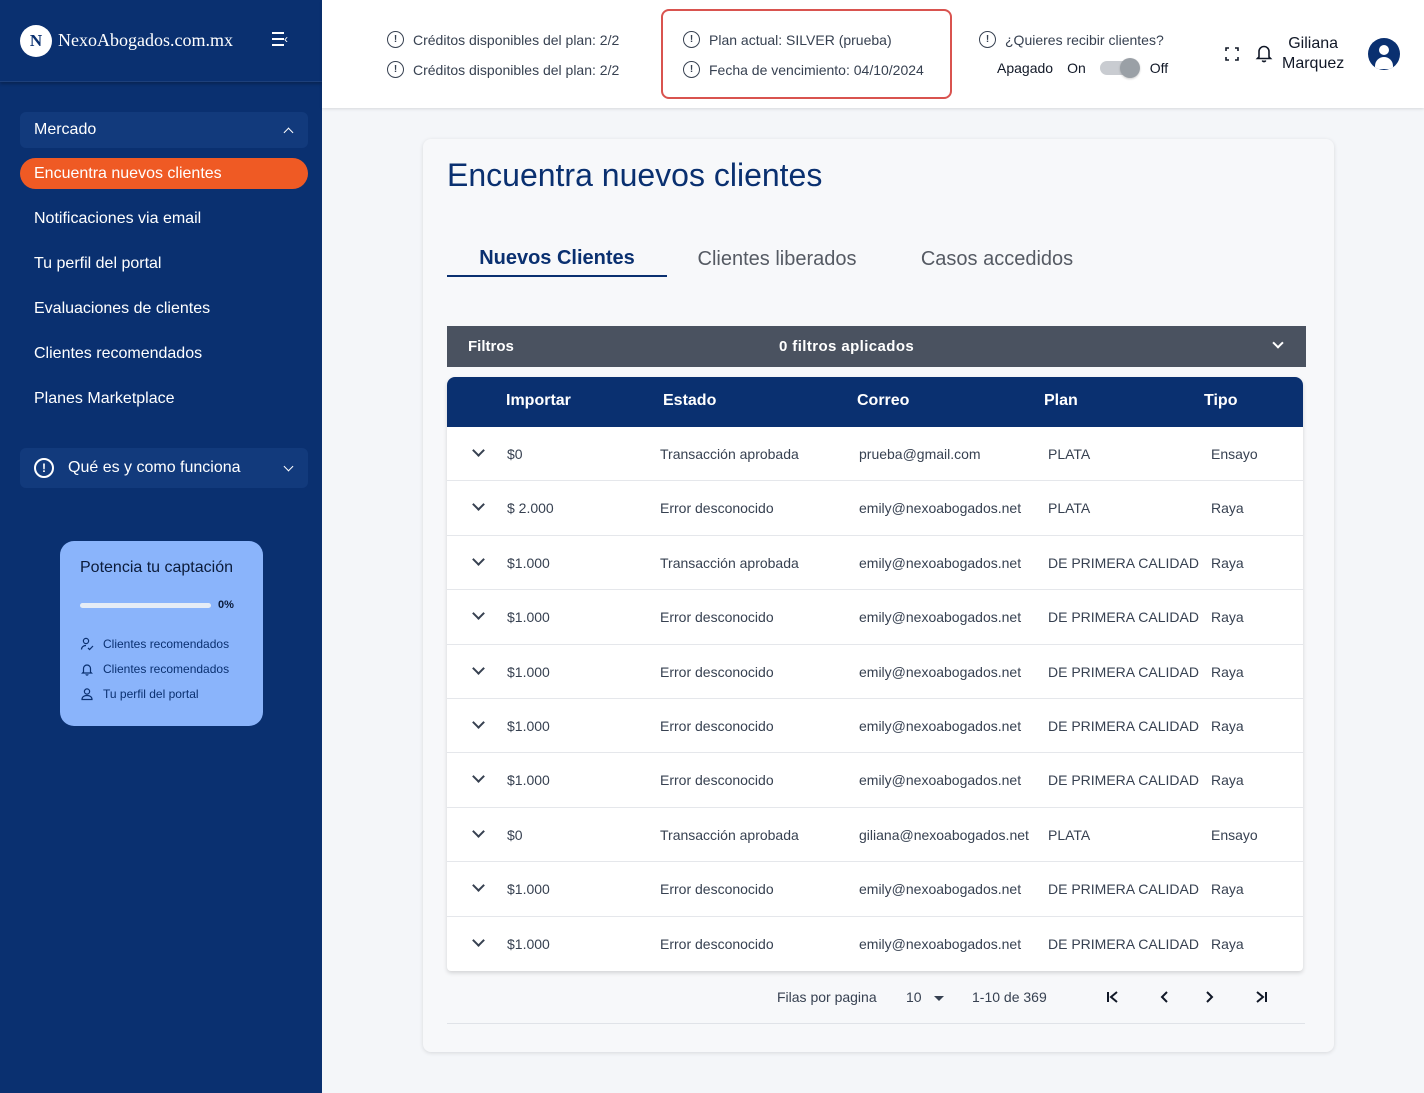 The width and height of the screenshot is (1424, 1093). I want to click on sidebar-item-perfil: Tu perfil del portal, so click(164, 263).